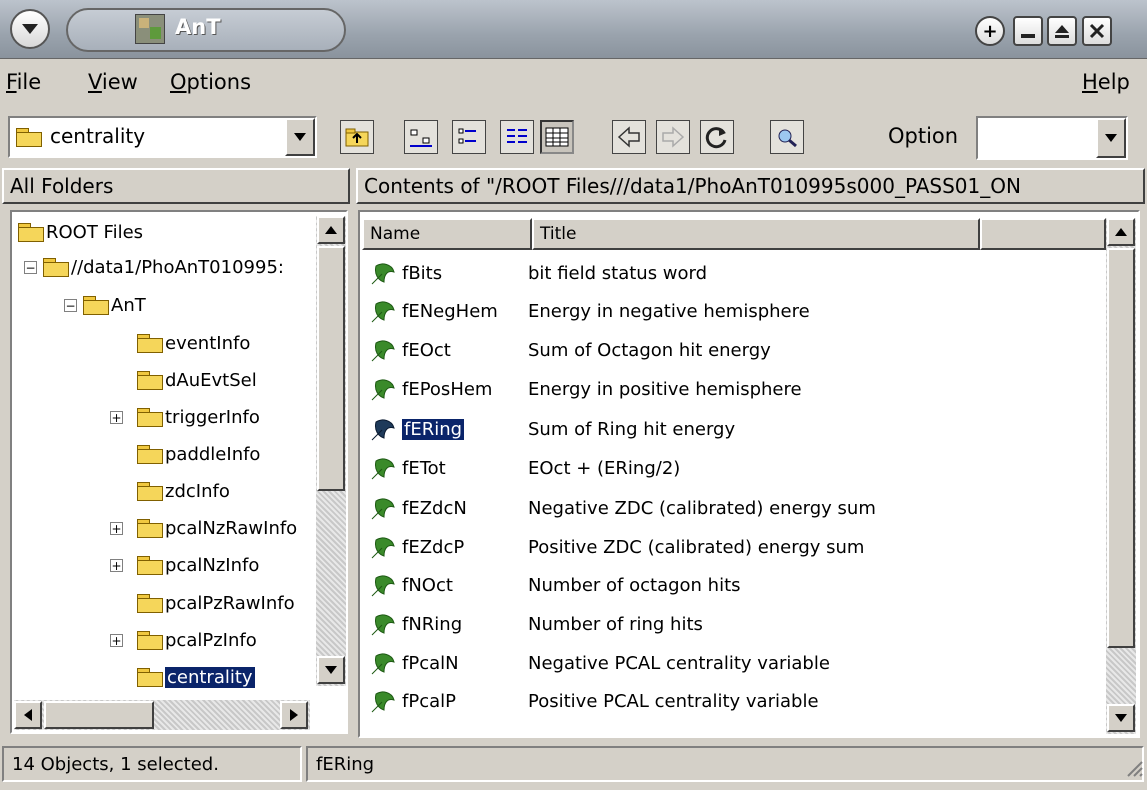 This screenshot has width=1147, height=790. I want to click on tree-item-pcalpzinfo: + pcalPzInfo, so click(183, 640).